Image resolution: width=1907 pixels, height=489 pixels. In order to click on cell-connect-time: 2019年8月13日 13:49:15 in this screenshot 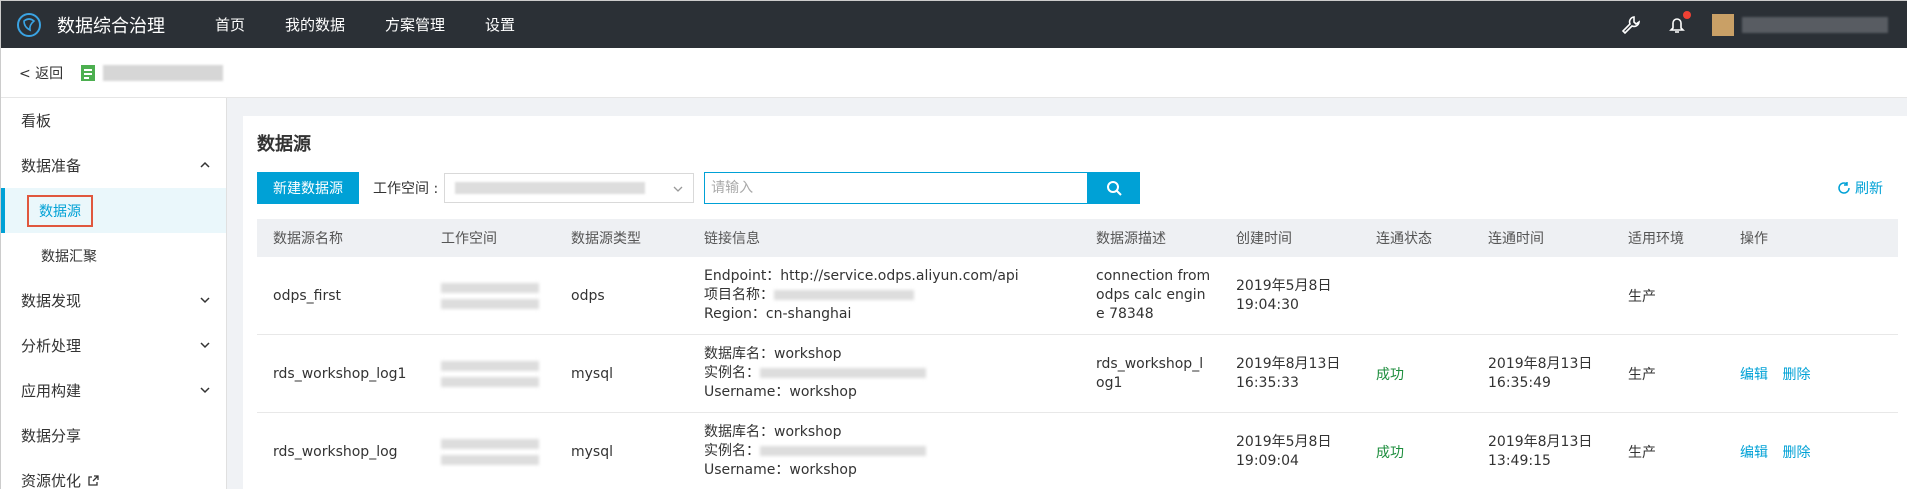, I will do `click(1540, 451)`.